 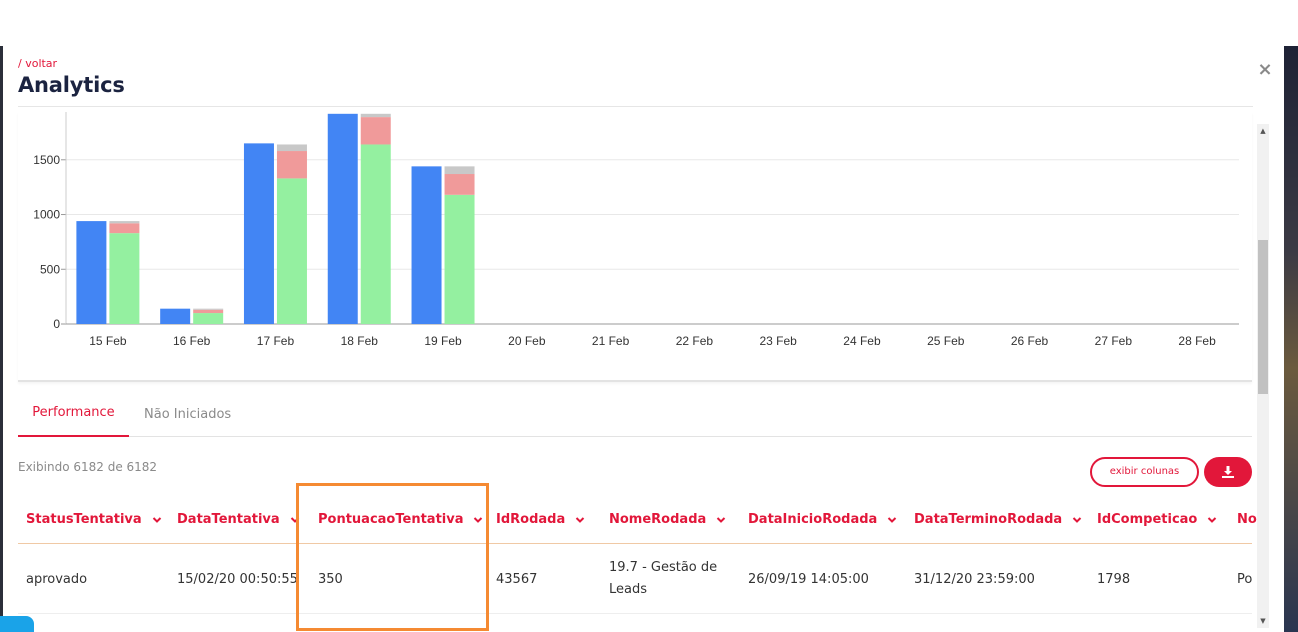 What do you see at coordinates (635, 106) in the screenshot?
I see `header-divider` at bounding box center [635, 106].